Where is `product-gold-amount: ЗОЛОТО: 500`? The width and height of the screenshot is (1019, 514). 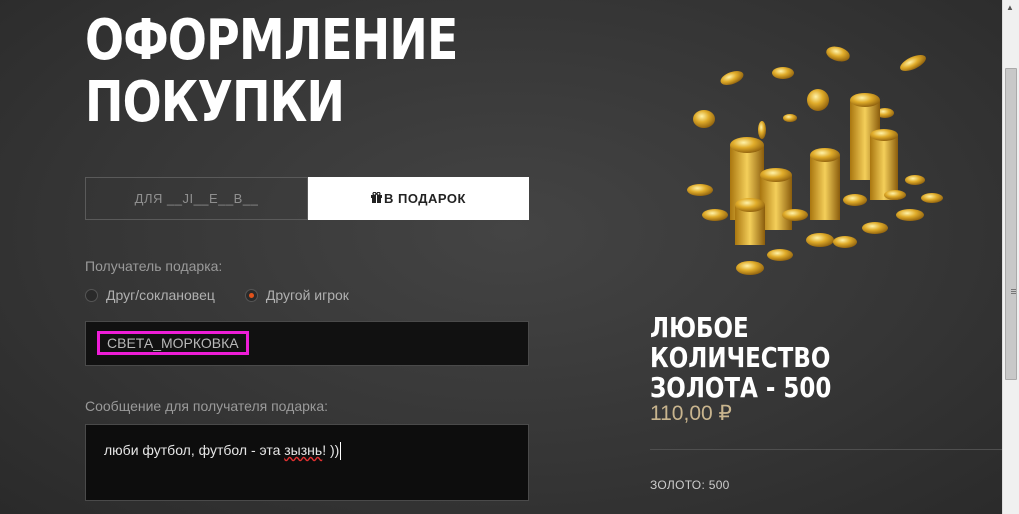 product-gold-amount: ЗОЛОТО: 500 is located at coordinates (690, 485).